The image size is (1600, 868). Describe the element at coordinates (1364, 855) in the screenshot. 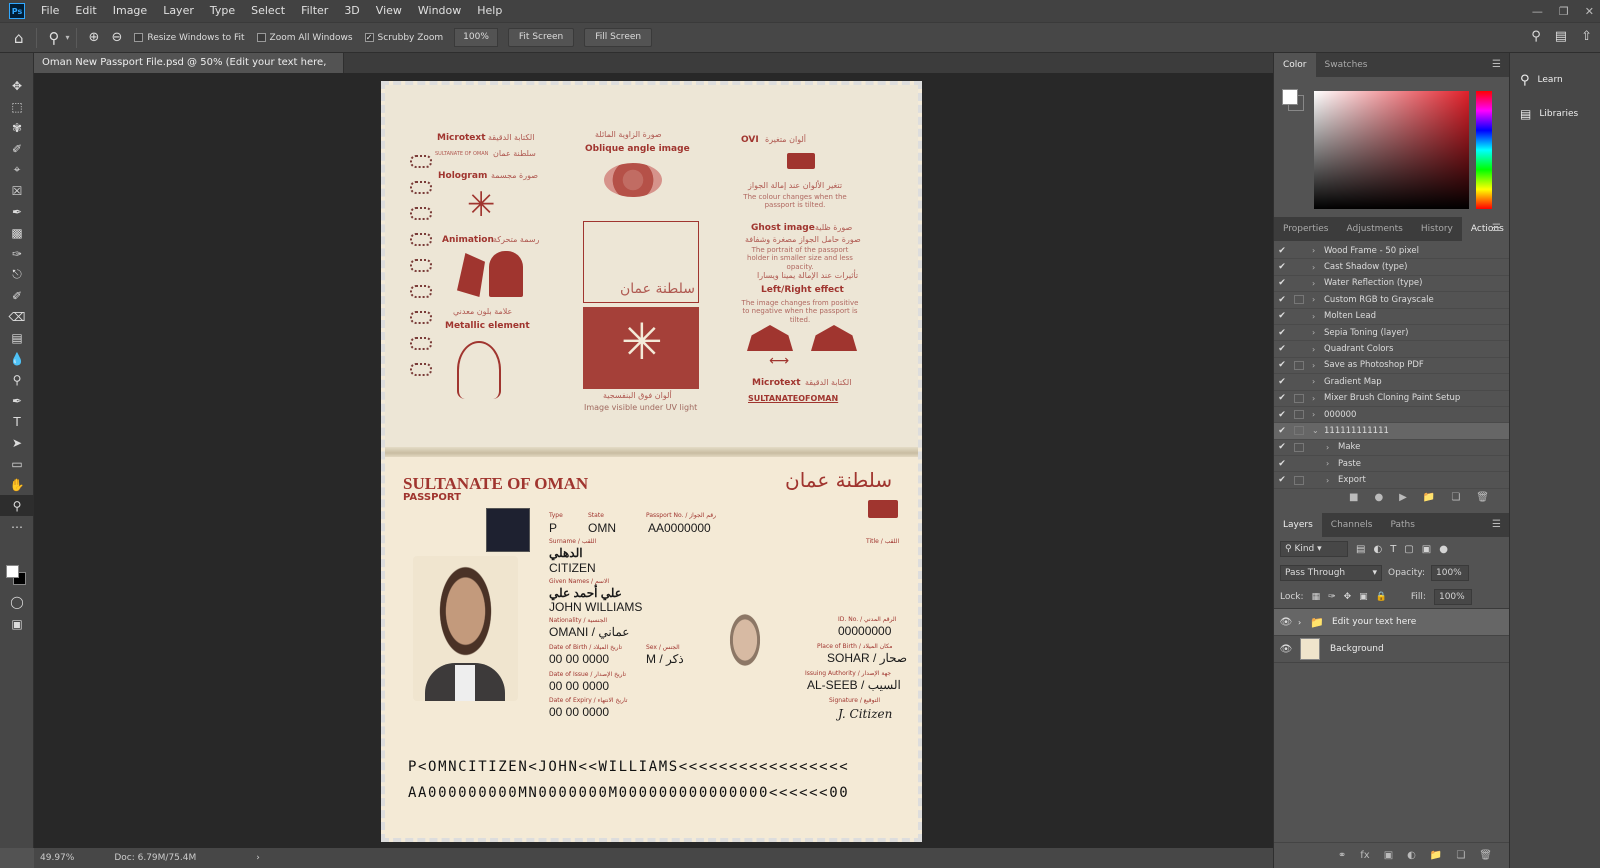

I see `fx-icon: fx` at that location.